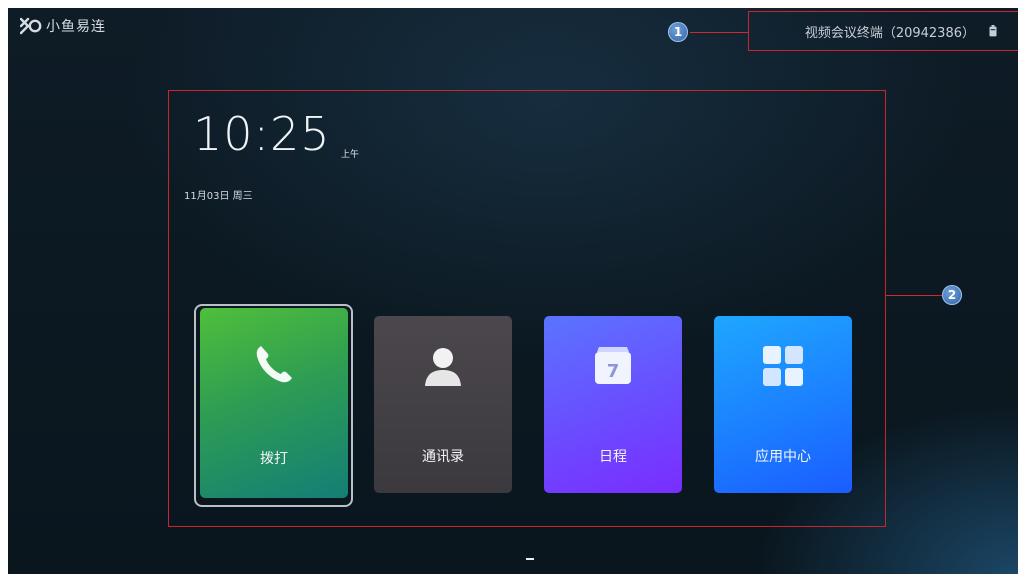  Describe the element at coordinates (262, 134) in the screenshot. I see `clock-time: 10:25` at that location.